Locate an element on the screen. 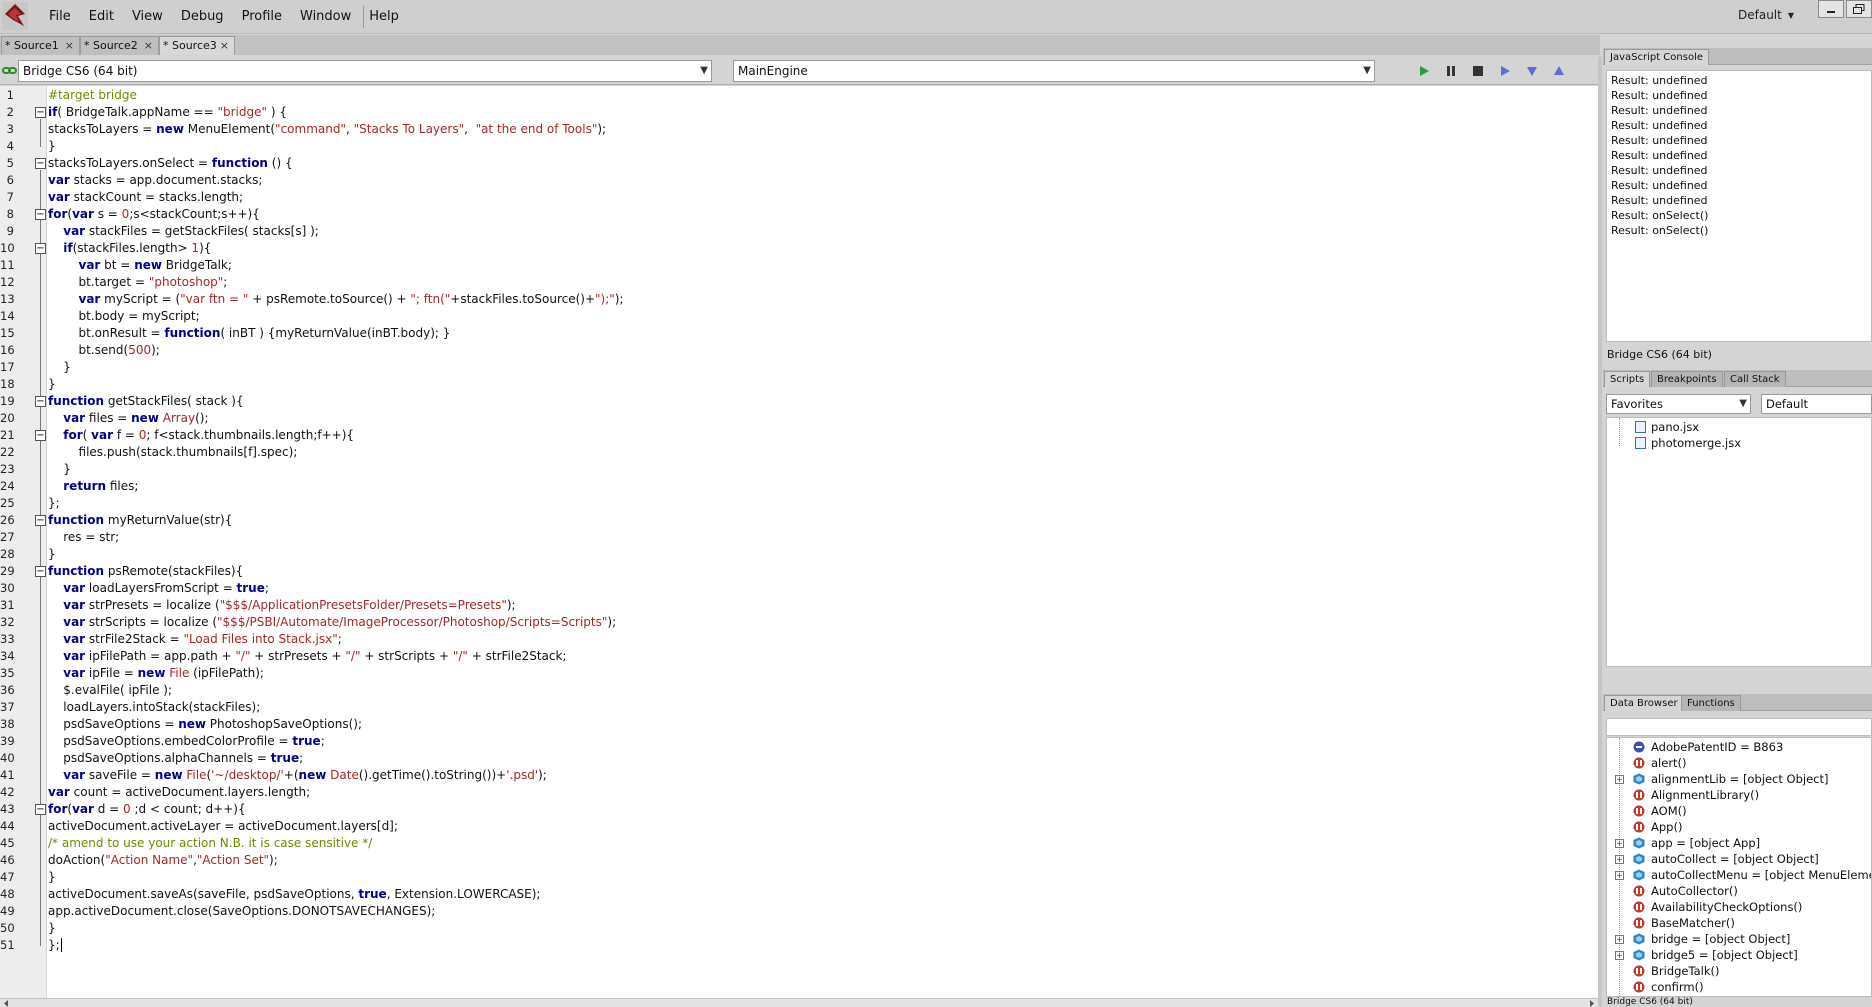 This screenshot has width=1872, height=1007. data-browser-item: AvailabilityCheckOptions() is located at coordinates (1726, 907).